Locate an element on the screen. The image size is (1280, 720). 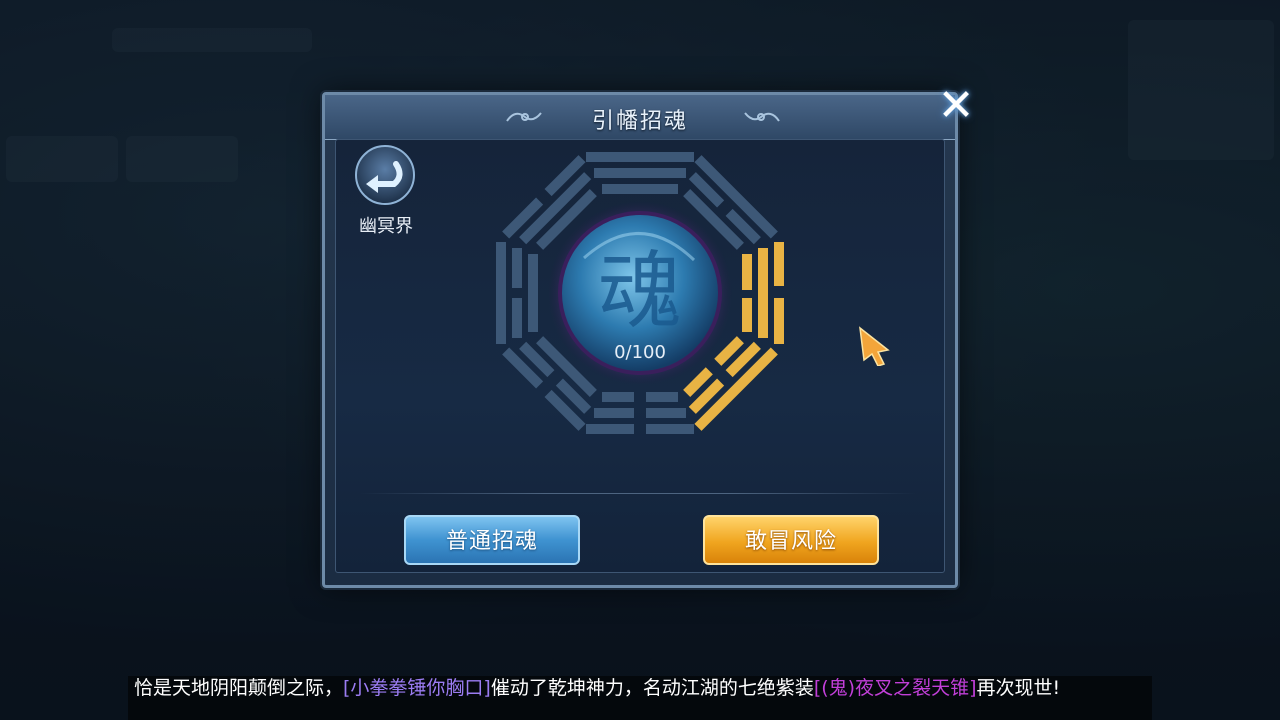
risk-summon-button: 敢冒风险 is located at coordinates (791, 540).